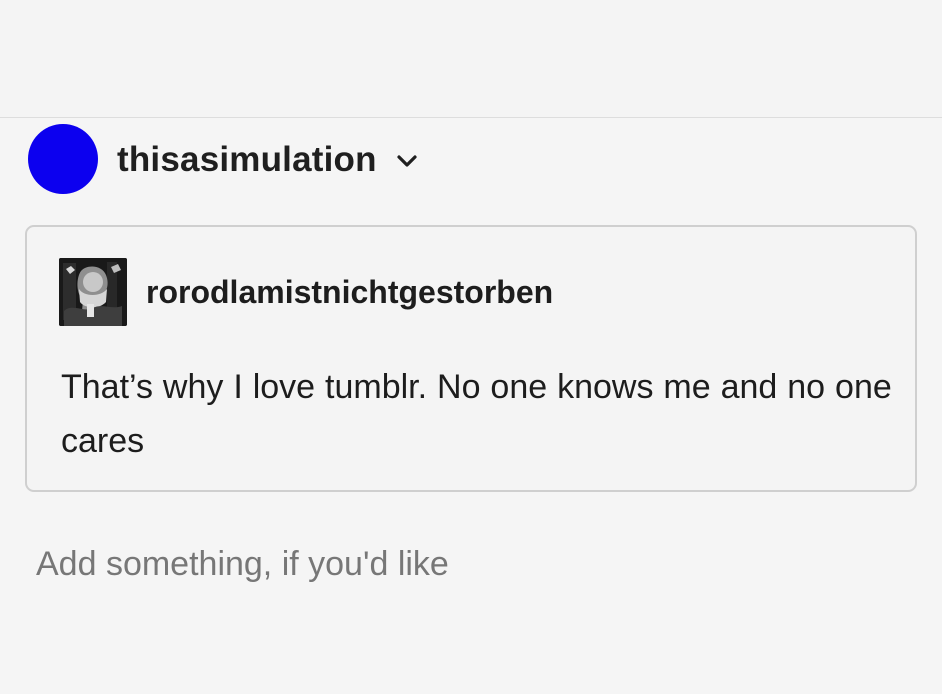  Describe the element at coordinates (93, 292) in the screenshot. I see `quoted-user-avatar` at that location.